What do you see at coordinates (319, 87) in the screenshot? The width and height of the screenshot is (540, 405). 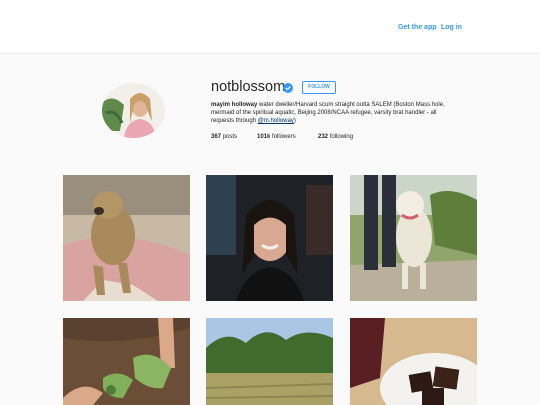 I see `follow-button: FOLLOW` at bounding box center [319, 87].